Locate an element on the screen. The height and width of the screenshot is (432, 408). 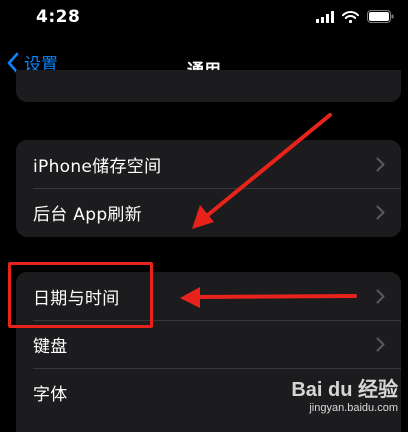
watermark: Bai du 经验 jingyan.baidu.com is located at coordinates (338, 393).